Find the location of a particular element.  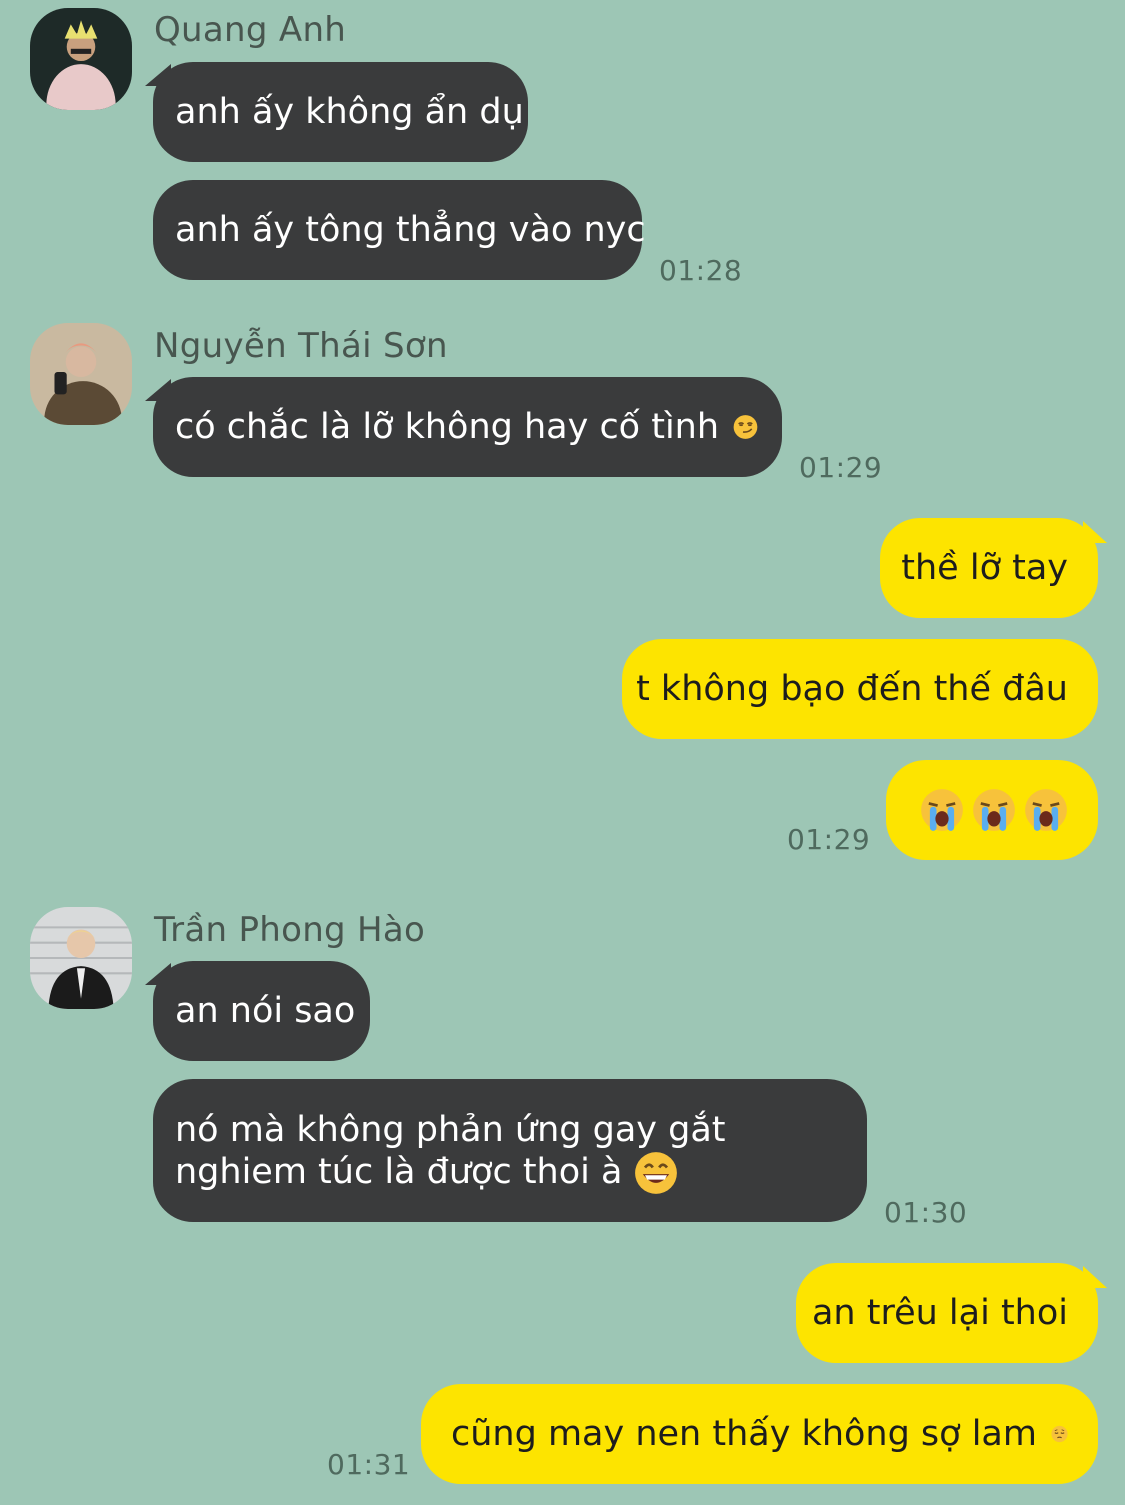

sender-name: Trần Phong Hào is located at coordinates (290, 930).